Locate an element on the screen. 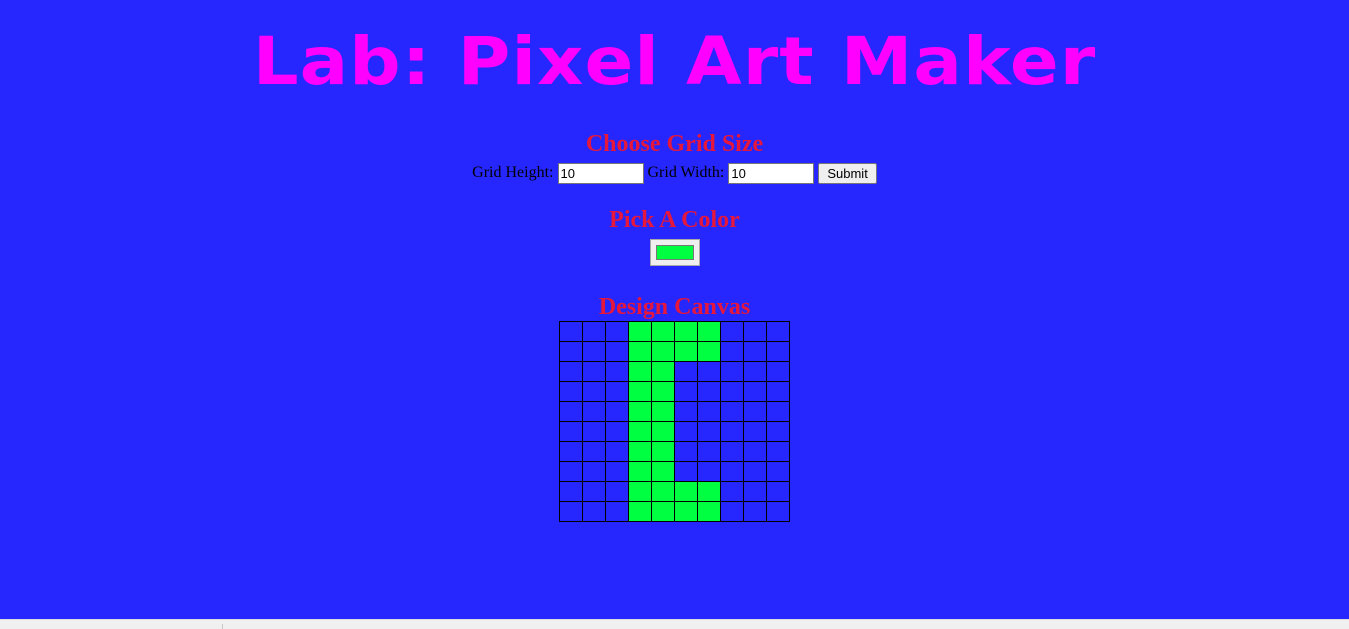 Image resolution: width=1349 pixels, height=629 pixels. submit-button: Submit is located at coordinates (847, 173).